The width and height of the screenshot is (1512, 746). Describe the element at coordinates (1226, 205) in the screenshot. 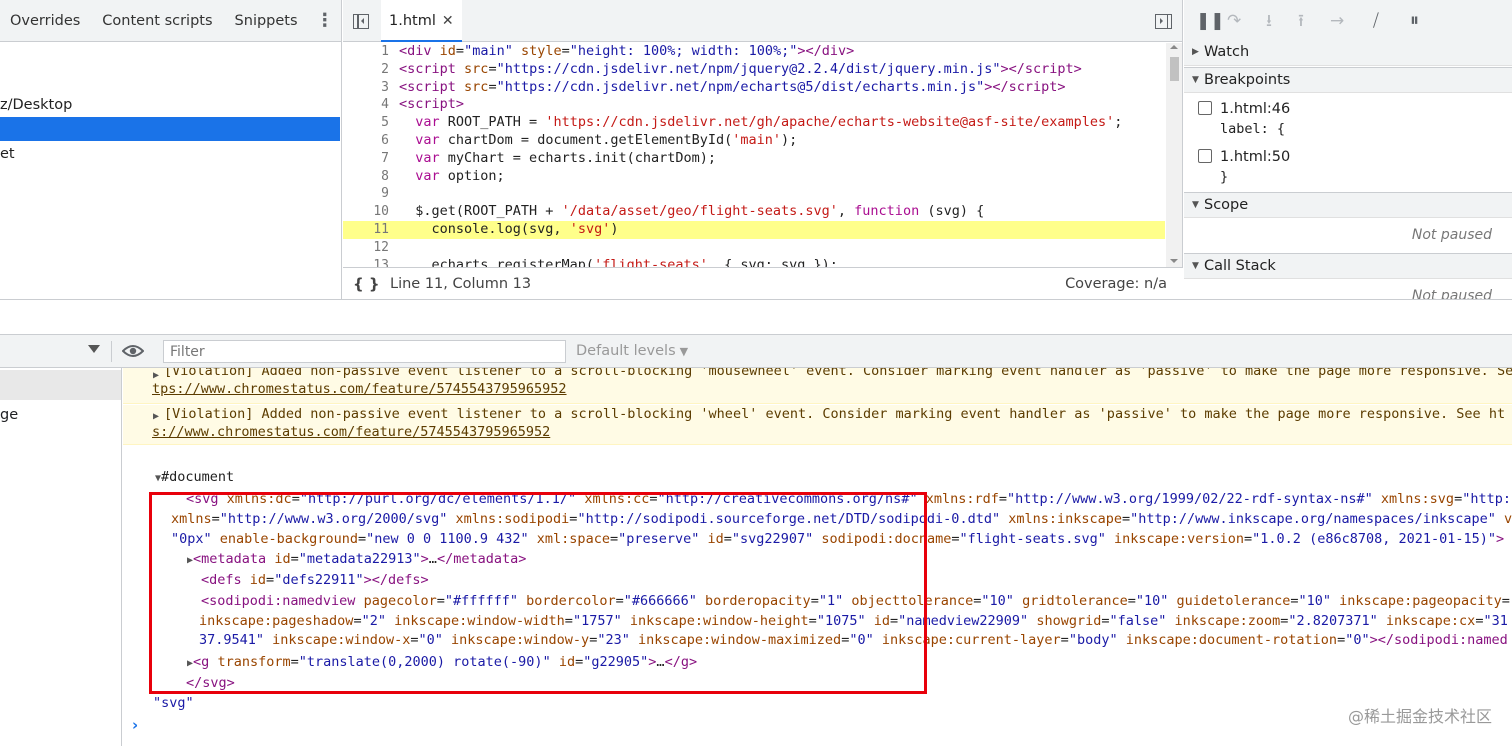

I see `scope-label: Scope` at that location.